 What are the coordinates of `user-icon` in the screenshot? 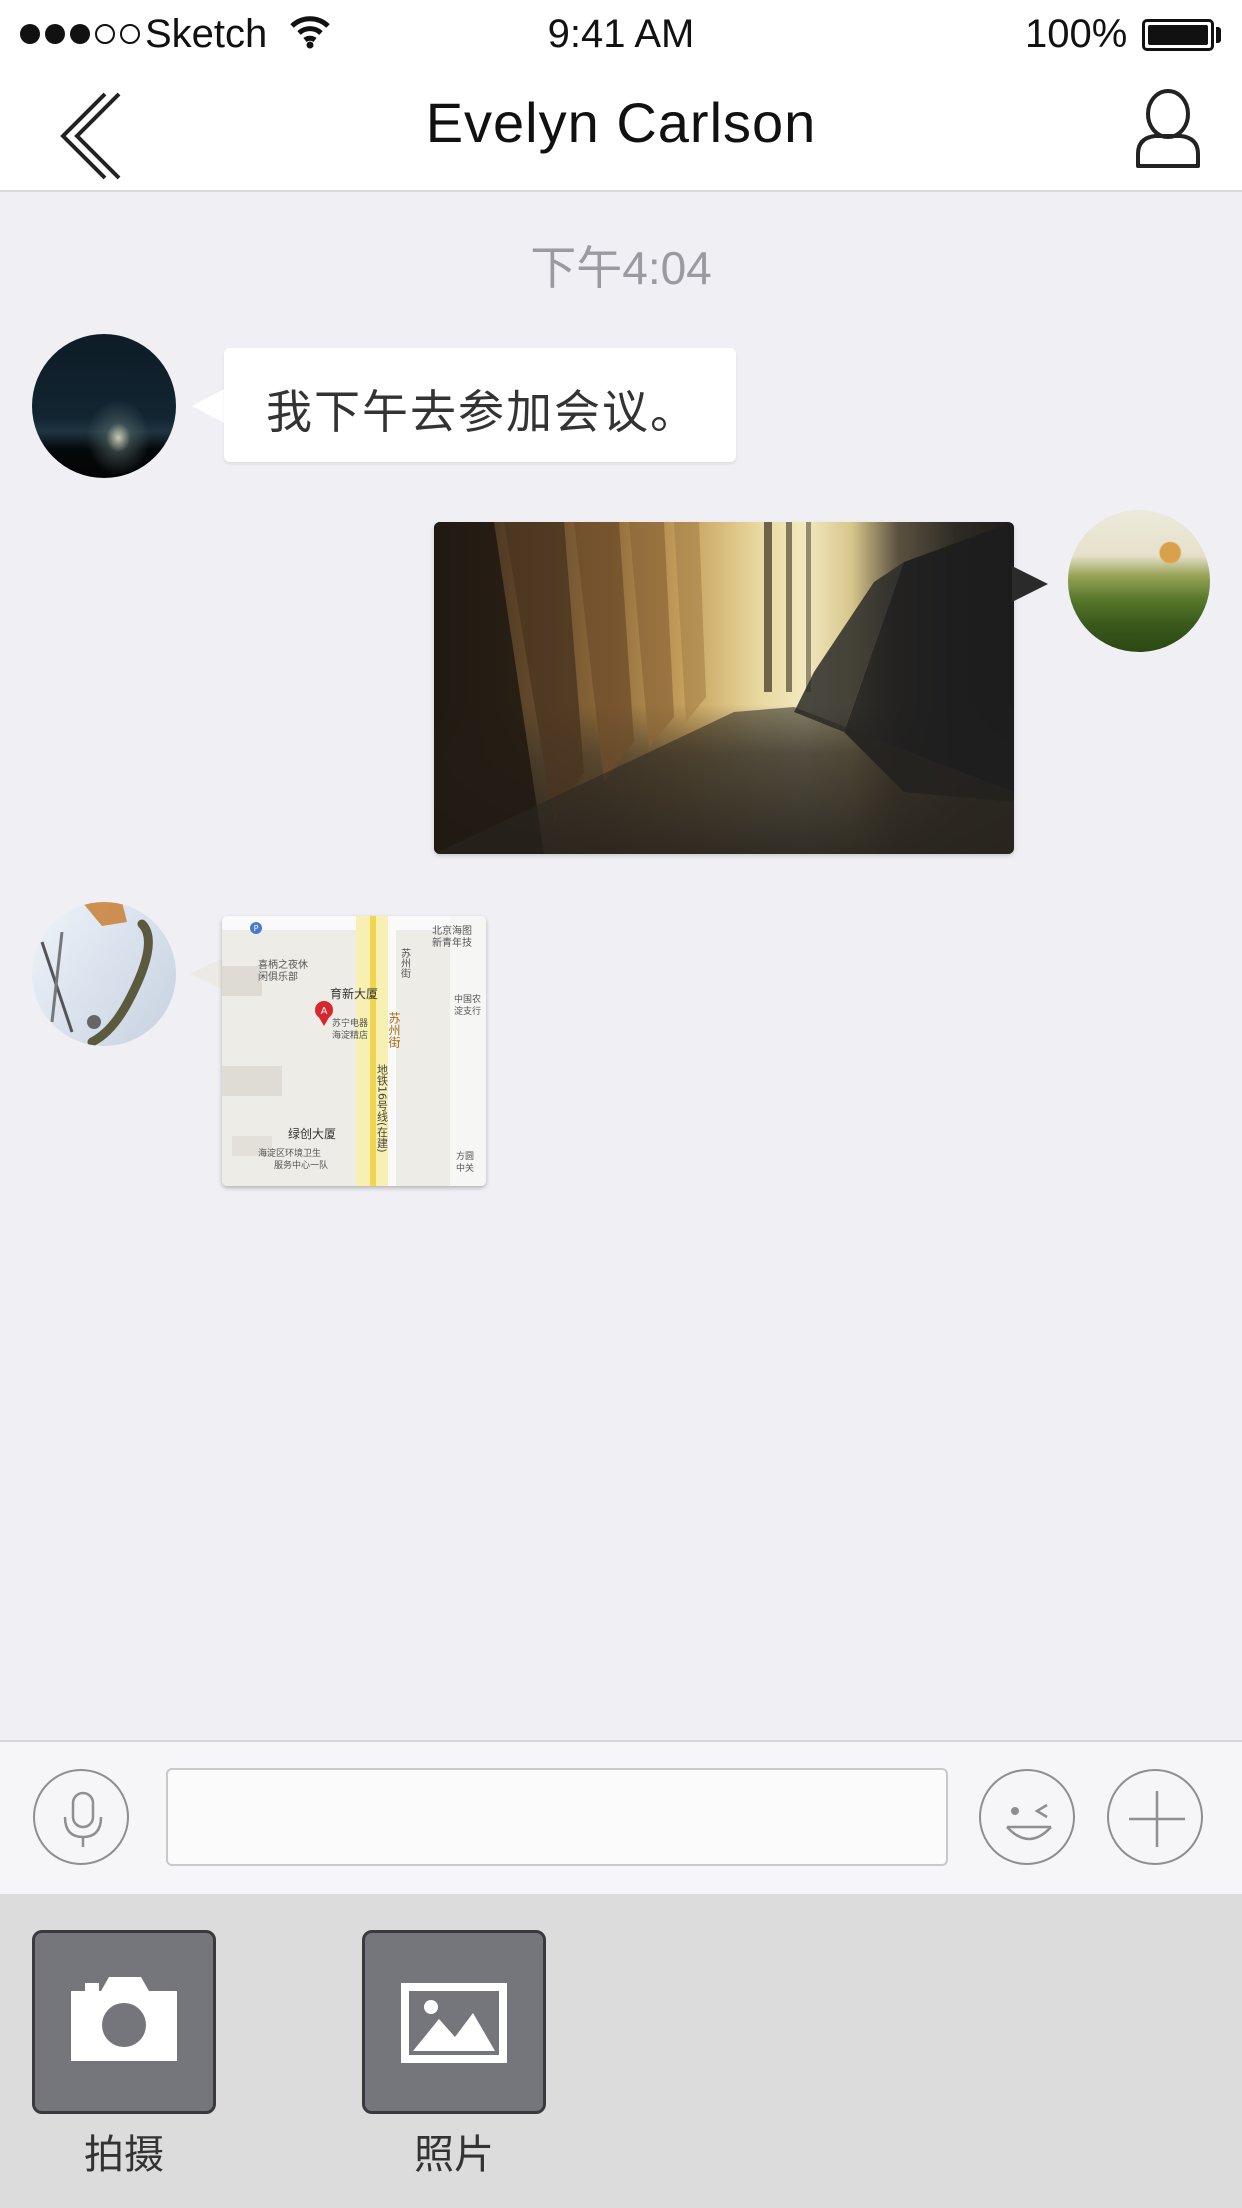 It's located at (1168, 128).